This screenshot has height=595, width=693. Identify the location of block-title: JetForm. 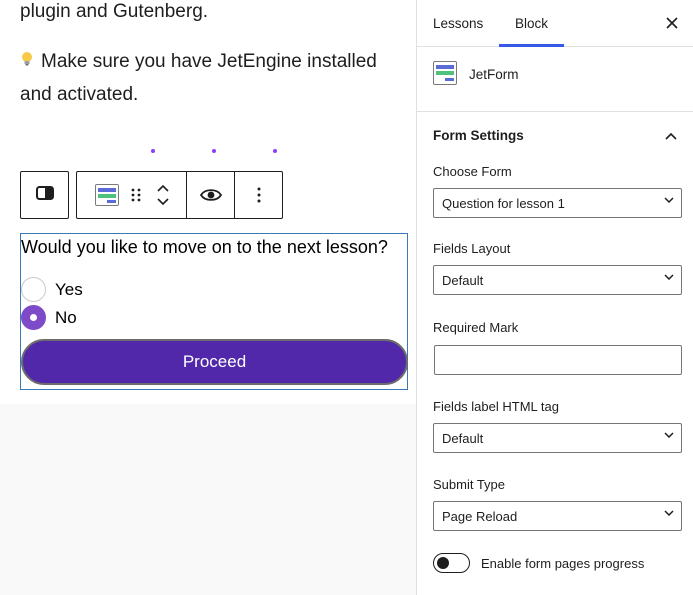
(494, 74).